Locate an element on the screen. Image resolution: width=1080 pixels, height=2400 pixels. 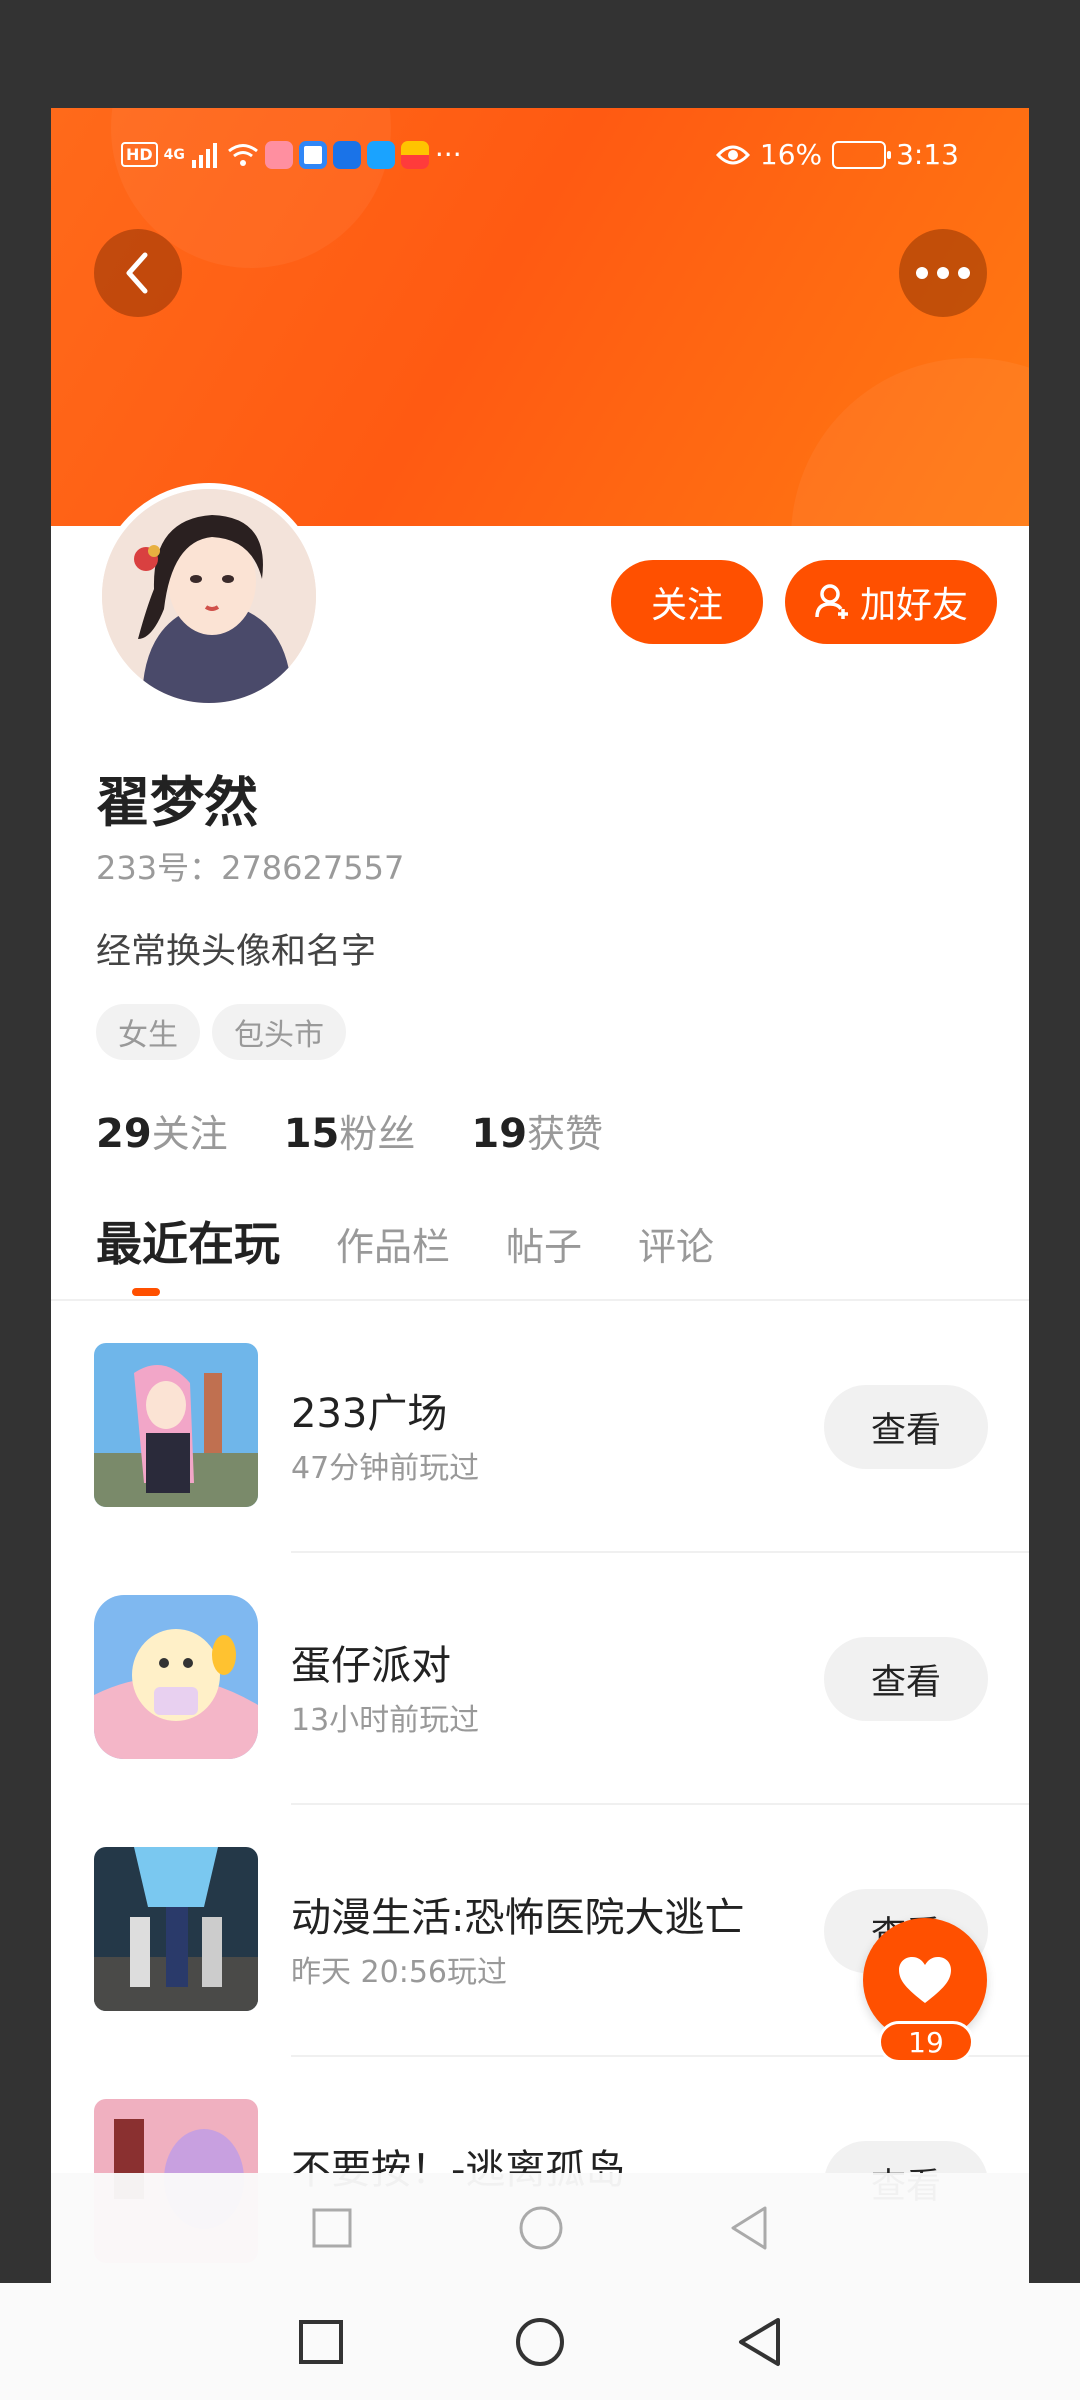
inner-navigation-bar is located at coordinates (540, 2228).